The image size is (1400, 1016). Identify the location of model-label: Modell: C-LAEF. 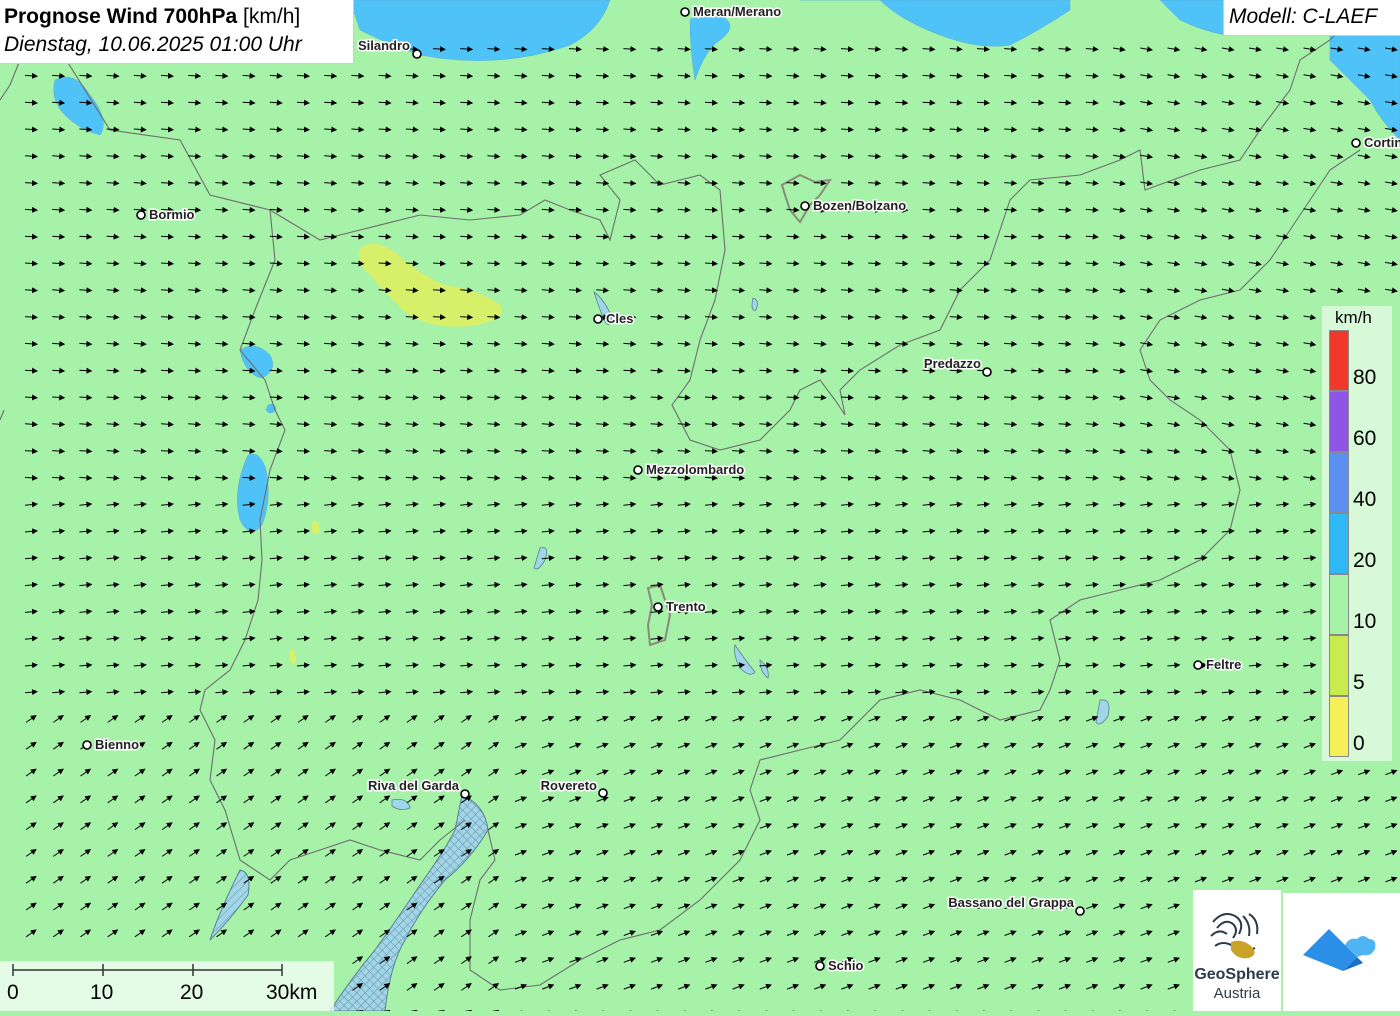
(1303, 16).